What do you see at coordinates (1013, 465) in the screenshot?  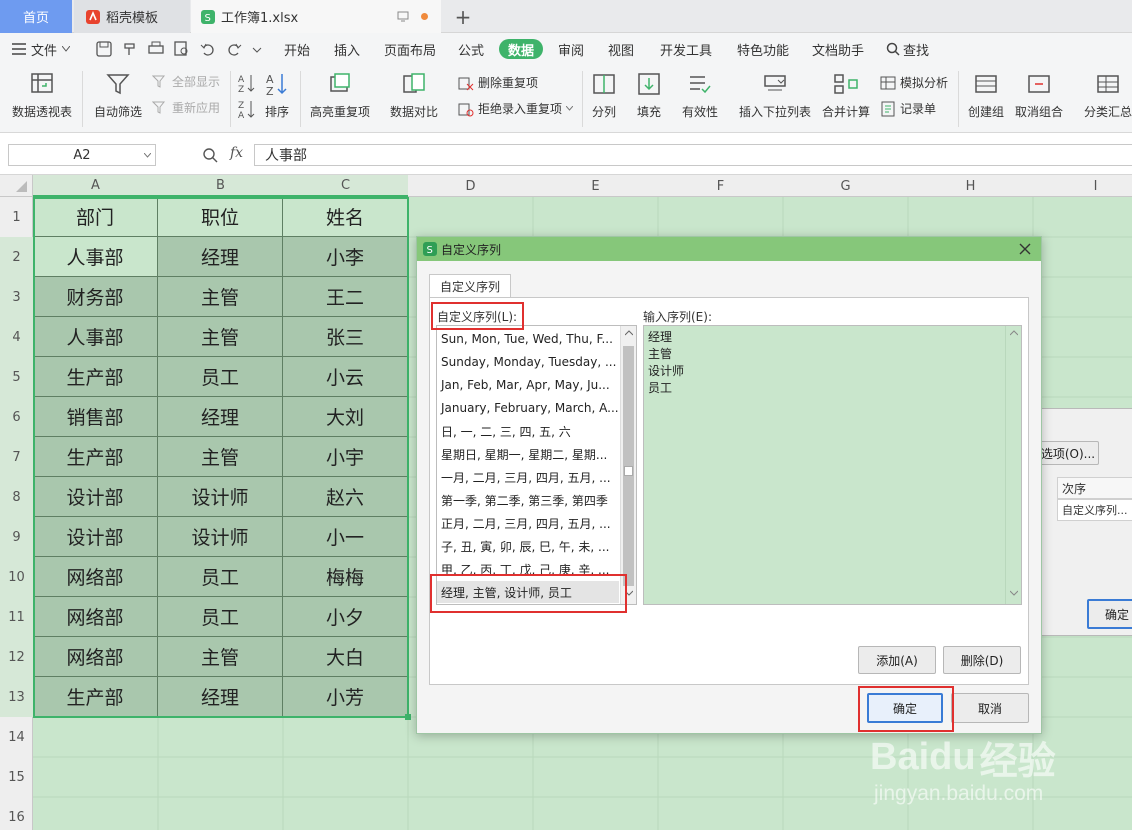 I see `entry-scrollbar` at bounding box center [1013, 465].